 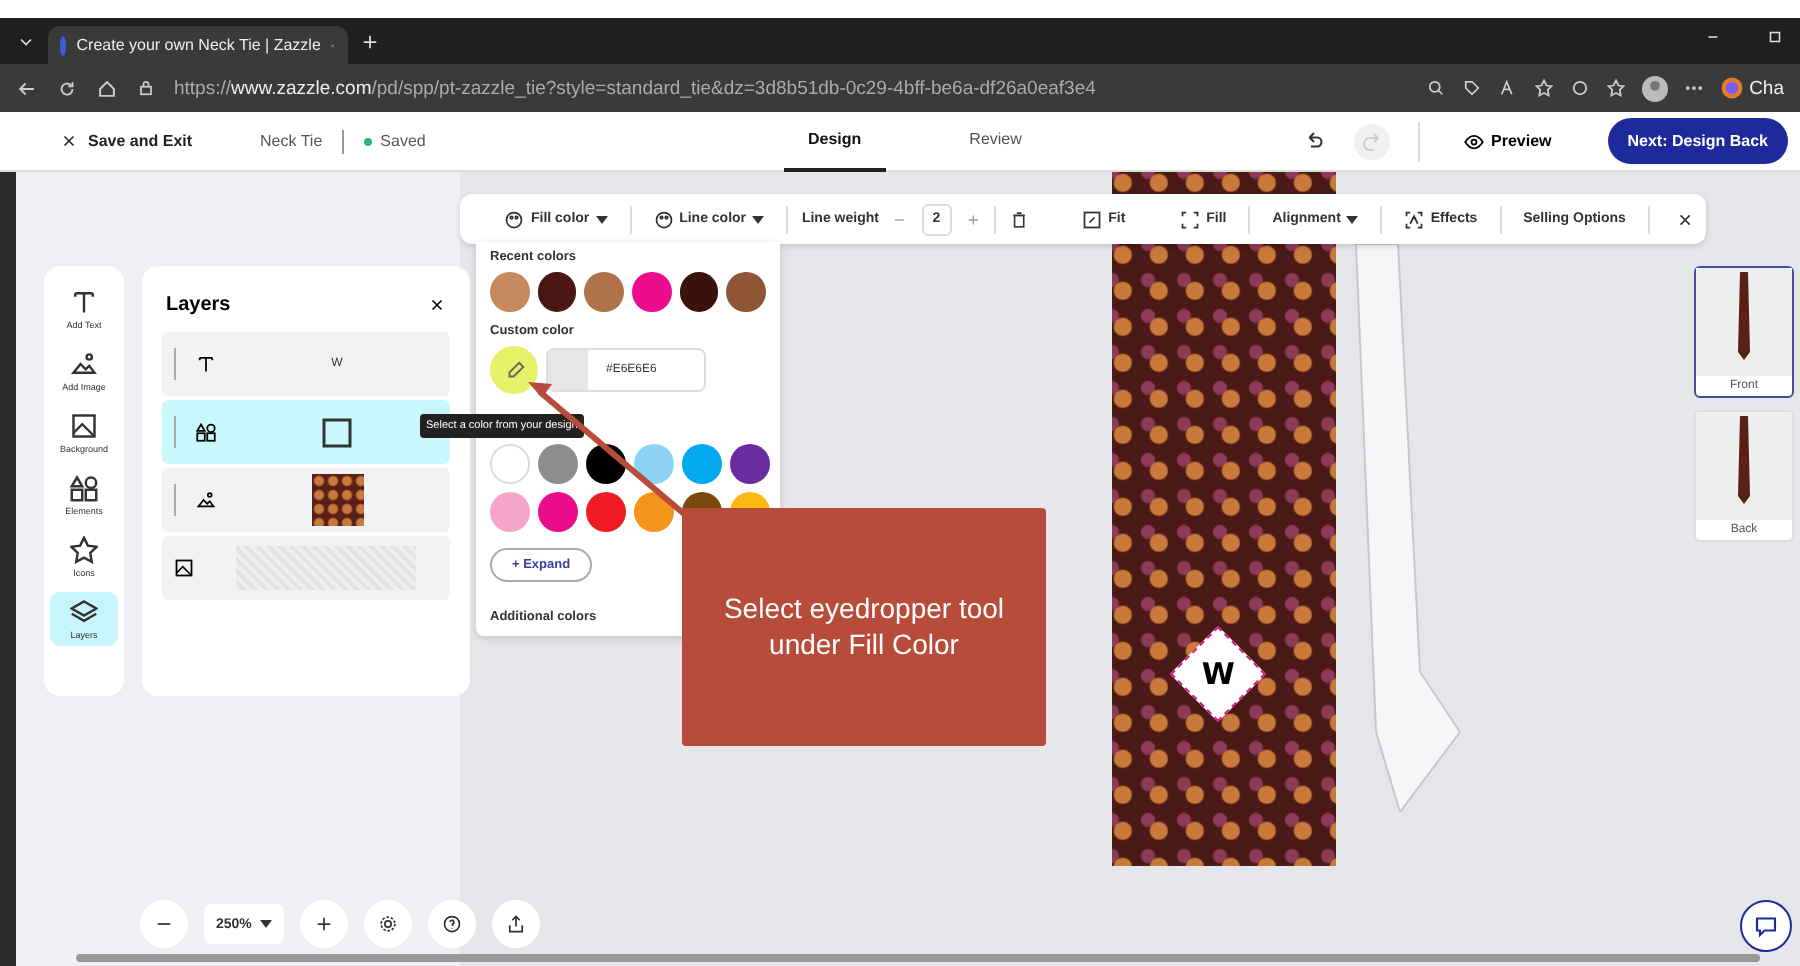 I want to click on eyedropper-button, so click(x=514, y=370).